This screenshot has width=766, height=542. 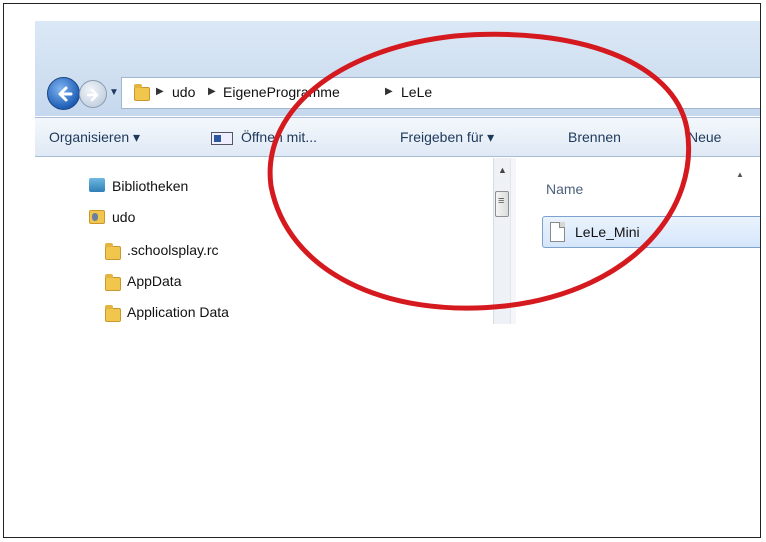 I want to click on back-arrow-icon, so click(x=65, y=94).